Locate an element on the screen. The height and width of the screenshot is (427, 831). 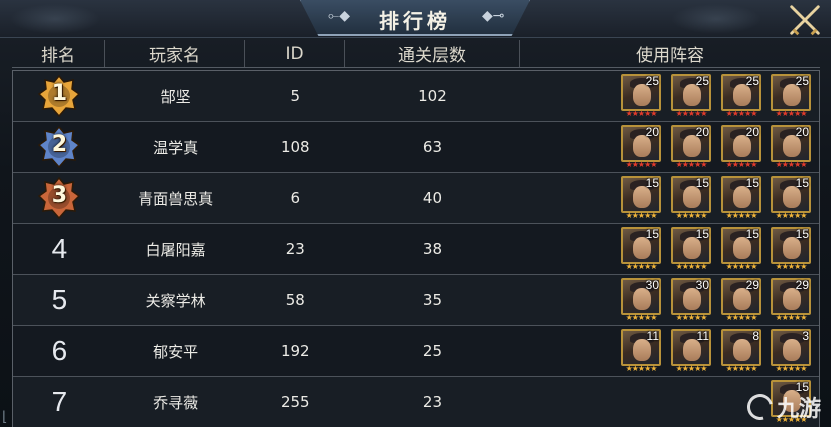
rank-cell: 6 is located at coordinates (59, 351).